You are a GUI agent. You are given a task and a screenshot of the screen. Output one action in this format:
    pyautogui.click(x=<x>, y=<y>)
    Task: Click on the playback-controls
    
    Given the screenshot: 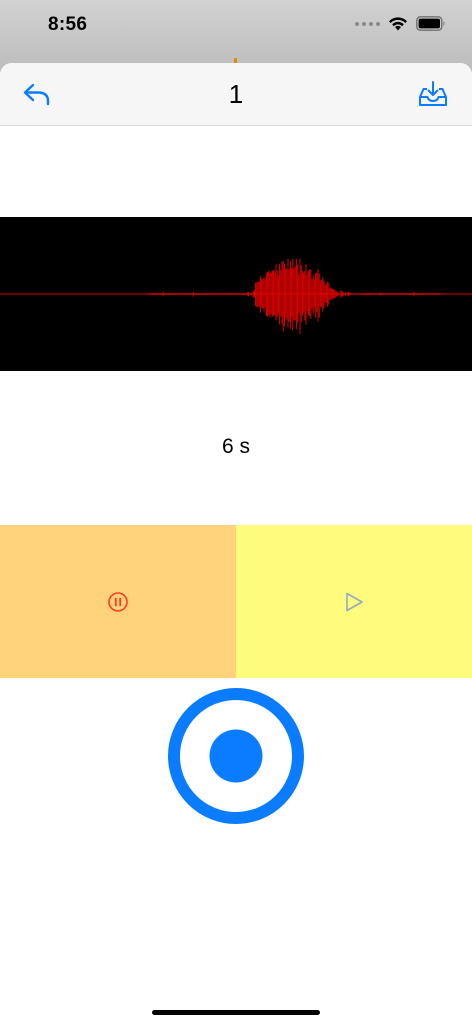 What is the action you would take?
    pyautogui.click(x=236, y=601)
    